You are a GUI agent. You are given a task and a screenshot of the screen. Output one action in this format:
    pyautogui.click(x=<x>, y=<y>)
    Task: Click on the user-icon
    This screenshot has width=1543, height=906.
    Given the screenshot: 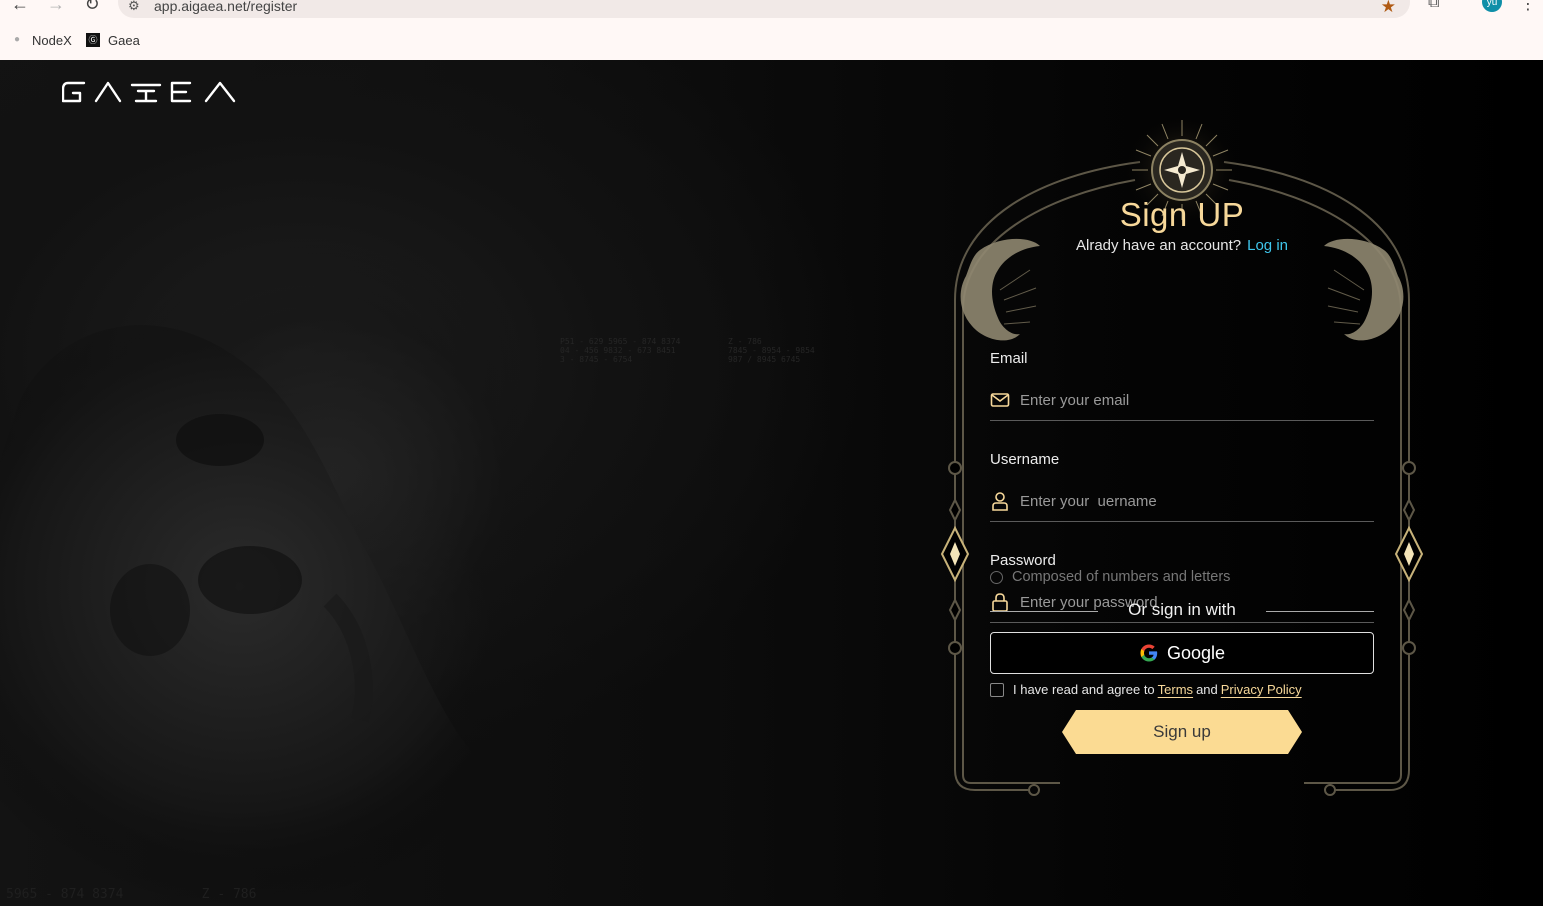 What is the action you would take?
    pyautogui.click(x=1000, y=501)
    